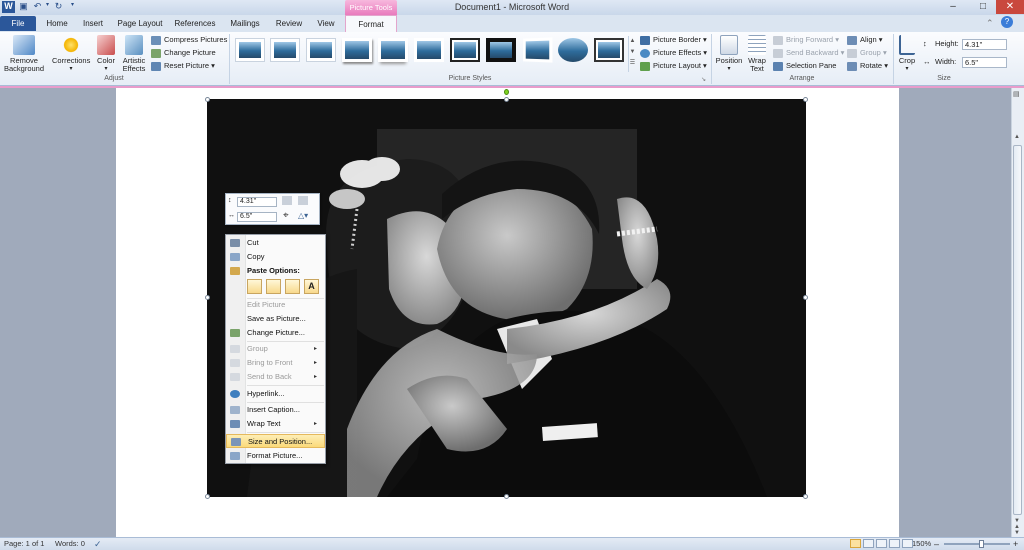 The width and height of the screenshot is (1024, 550). Describe the element at coordinates (254, 286) in the screenshot. I see `paste-keep-formatting-button` at that location.